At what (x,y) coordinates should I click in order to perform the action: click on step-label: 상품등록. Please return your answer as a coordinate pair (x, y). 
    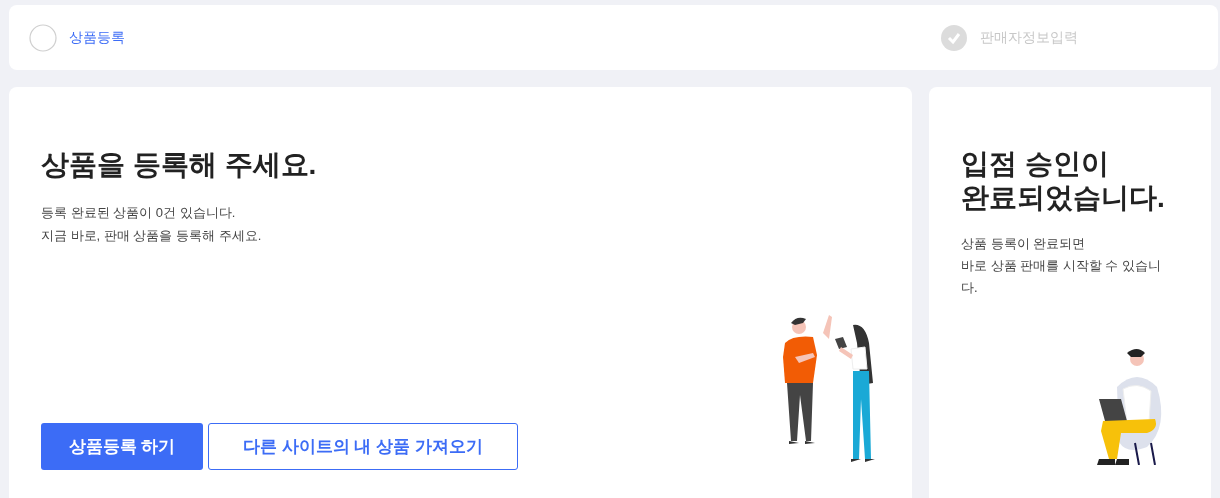
    Looking at the image, I should click on (97, 37).